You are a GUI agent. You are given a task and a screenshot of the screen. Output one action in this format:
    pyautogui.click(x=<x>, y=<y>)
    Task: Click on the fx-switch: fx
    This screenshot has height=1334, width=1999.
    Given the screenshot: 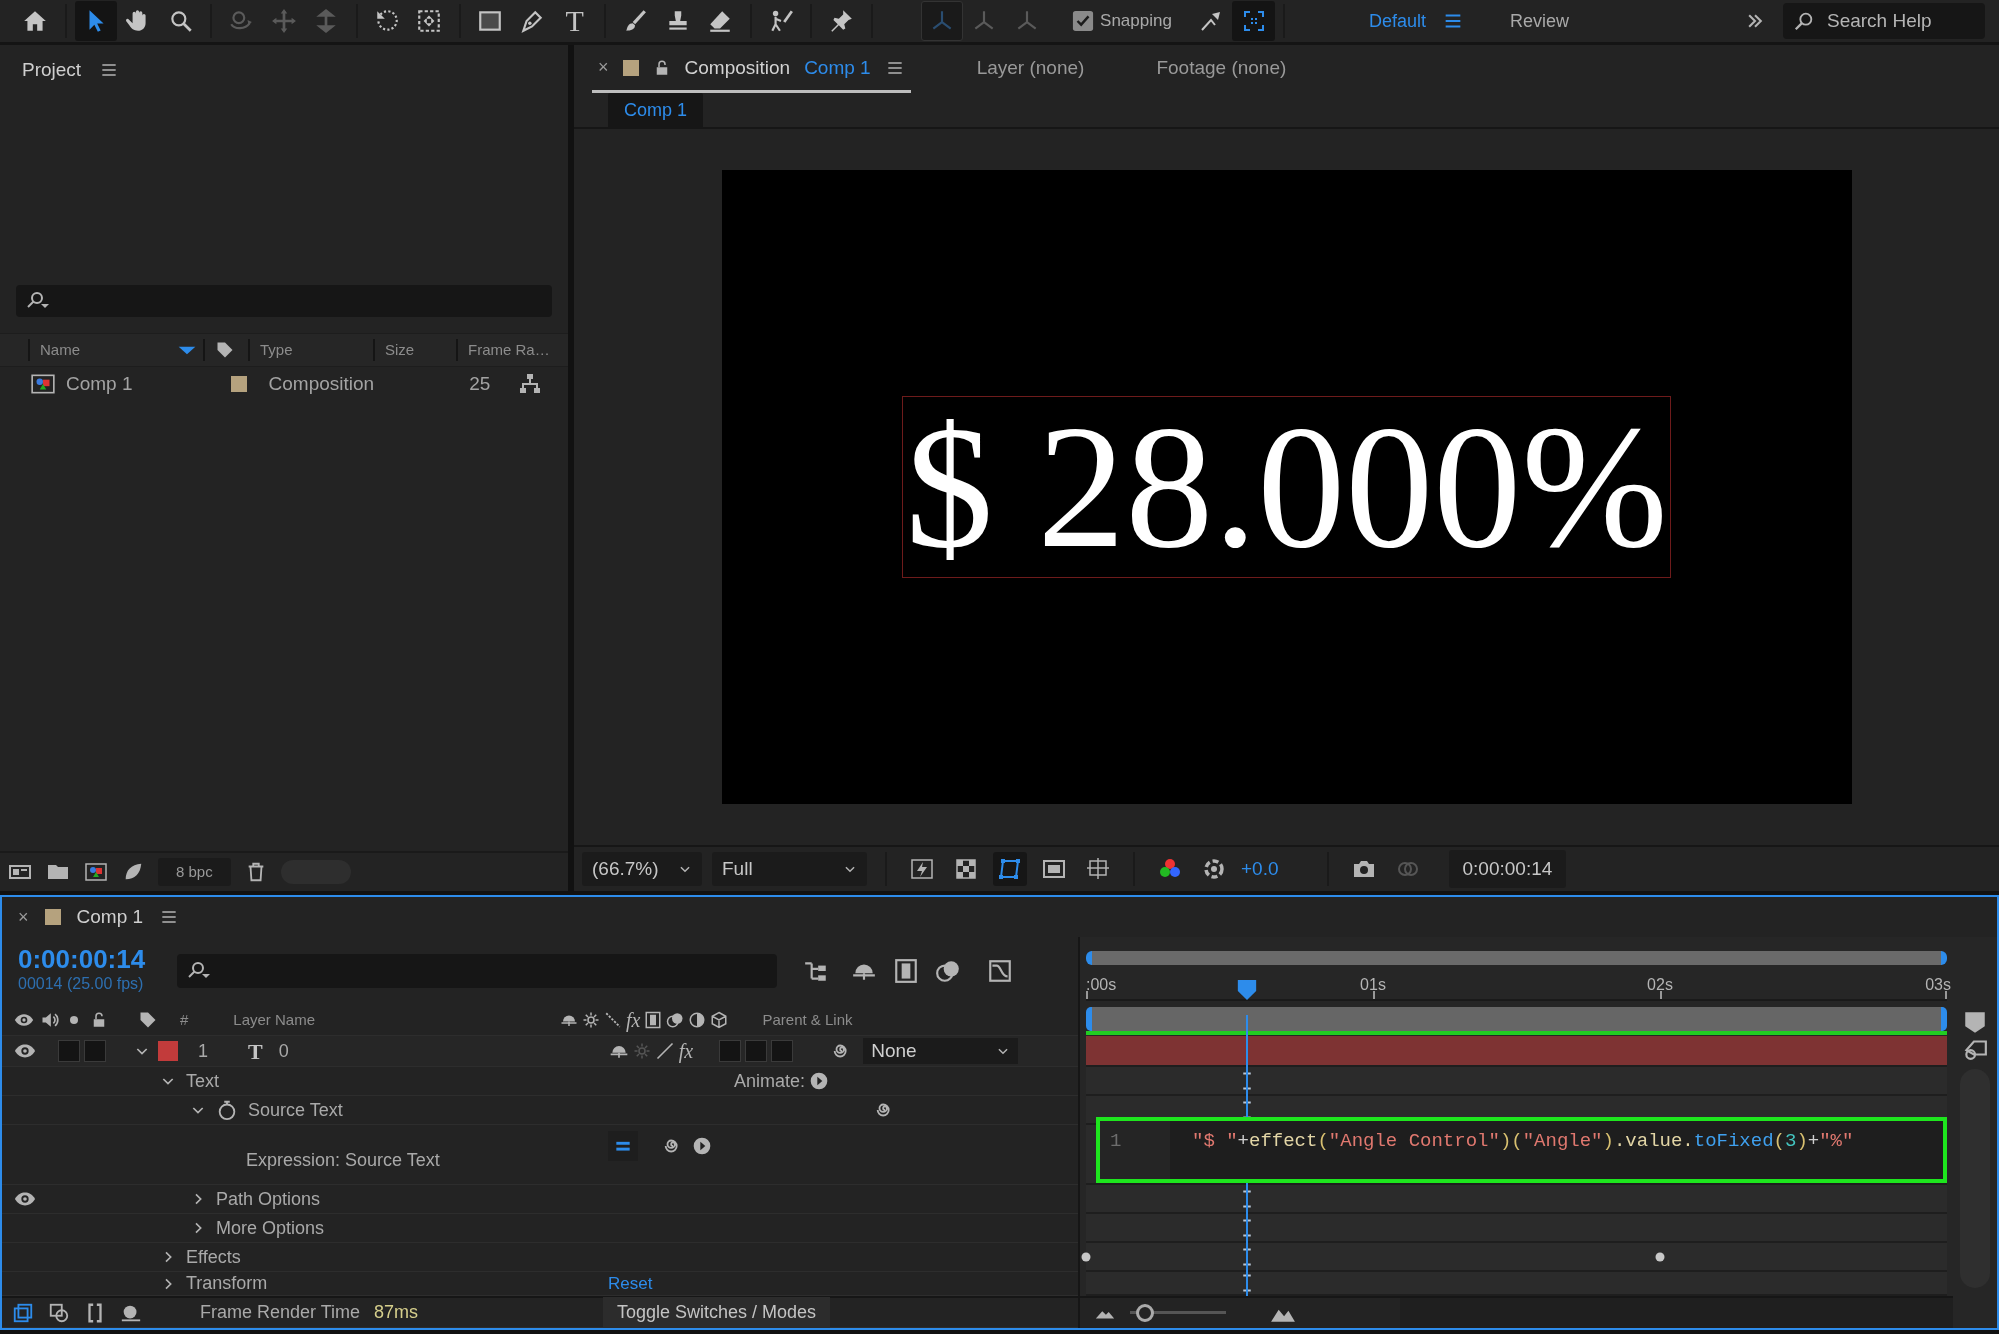 What is the action you would take?
    pyautogui.click(x=686, y=1051)
    